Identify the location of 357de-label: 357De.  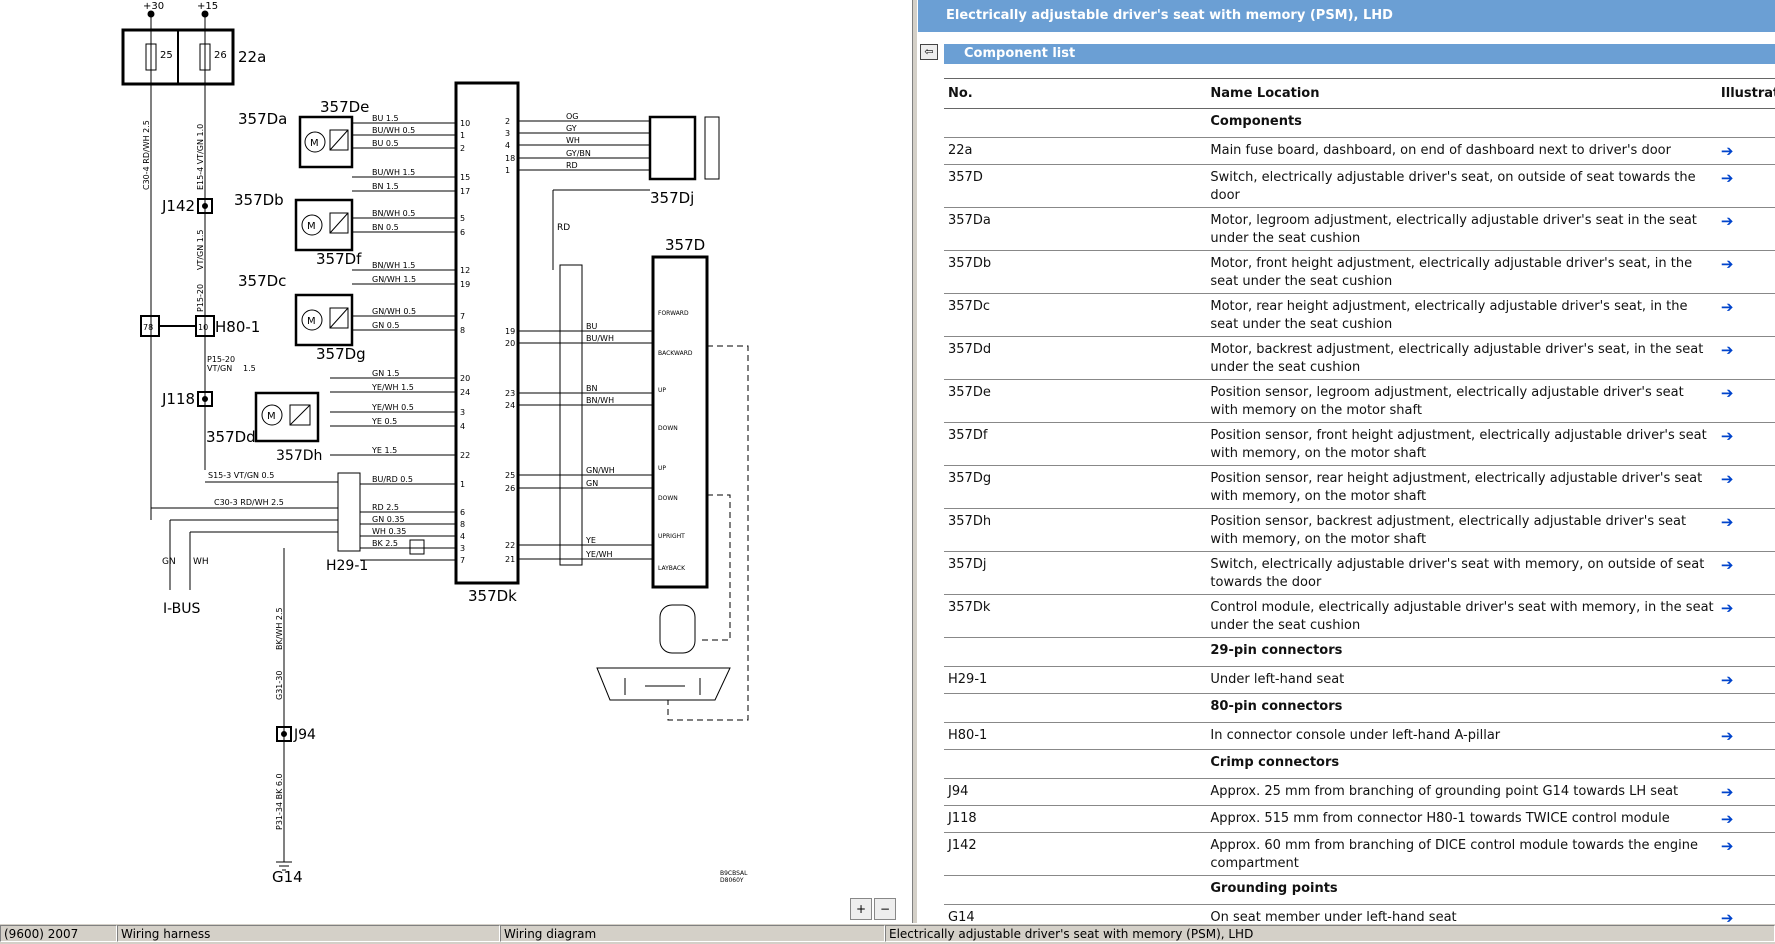
(344, 107).